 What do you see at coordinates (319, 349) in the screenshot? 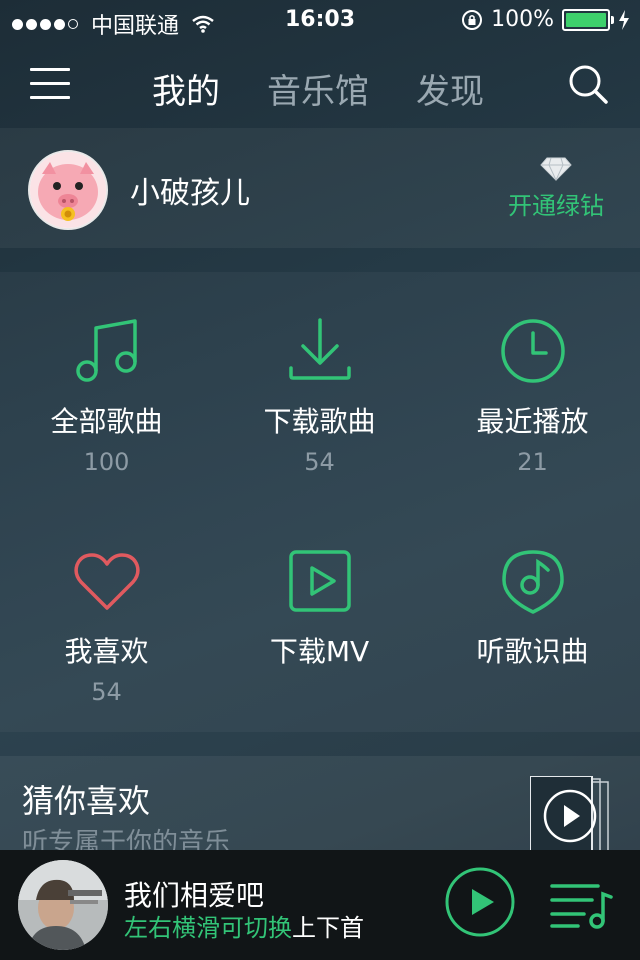
I see `download-icon` at bounding box center [319, 349].